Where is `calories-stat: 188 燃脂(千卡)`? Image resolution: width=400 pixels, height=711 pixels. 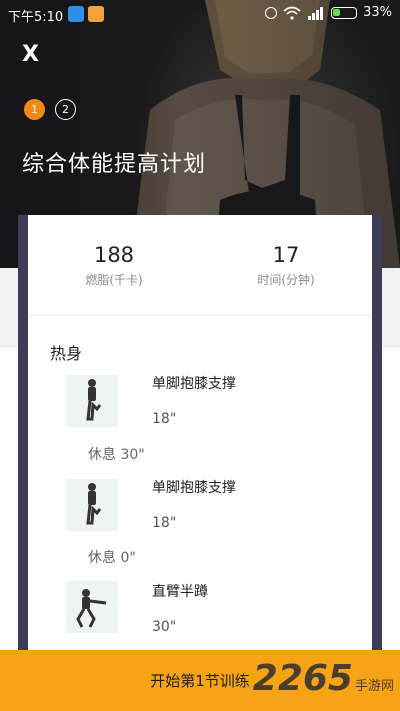 calories-stat: 188 燃脂(千卡) is located at coordinates (114, 265).